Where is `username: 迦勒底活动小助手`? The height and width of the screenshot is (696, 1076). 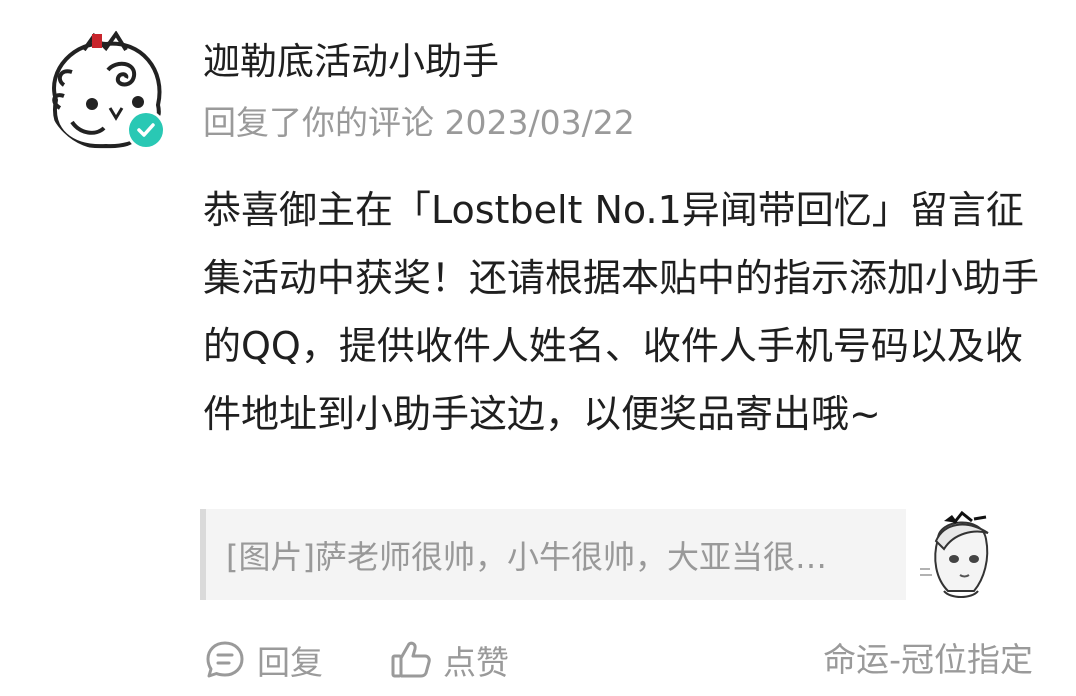
username: 迦勒底活动小助手 is located at coordinates (351, 62).